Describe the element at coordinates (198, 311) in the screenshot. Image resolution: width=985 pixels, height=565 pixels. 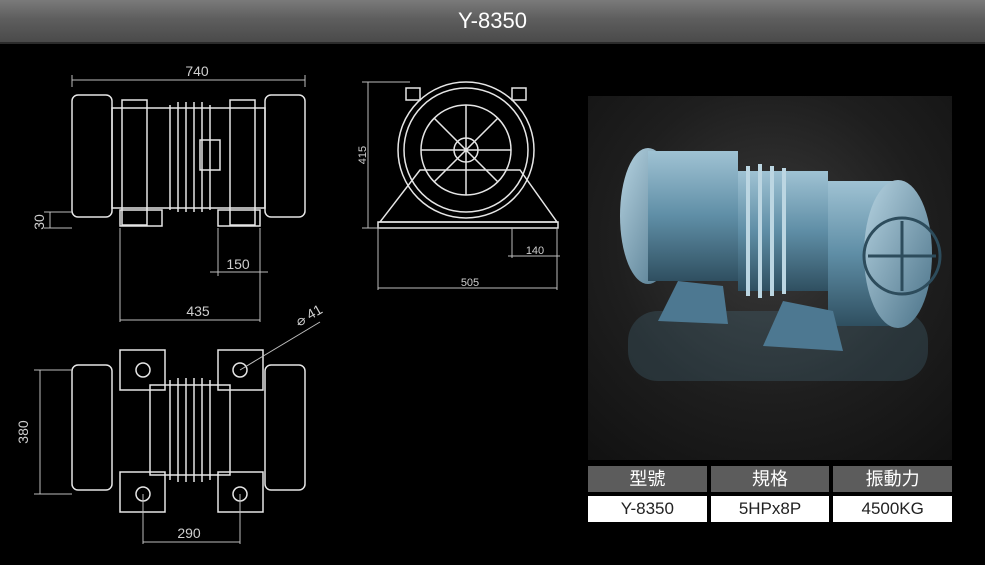
I see `dim-hole-span-side-label: 435` at that location.